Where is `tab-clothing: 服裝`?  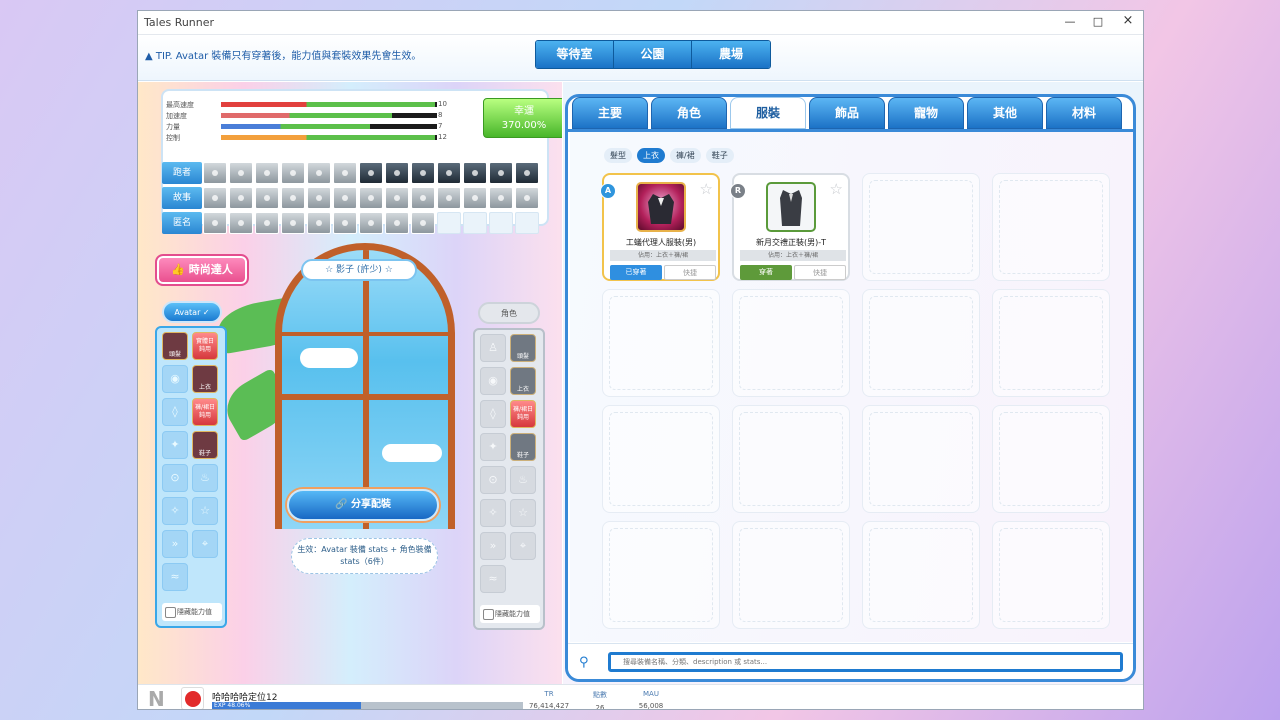 tab-clothing: 服裝 is located at coordinates (768, 113).